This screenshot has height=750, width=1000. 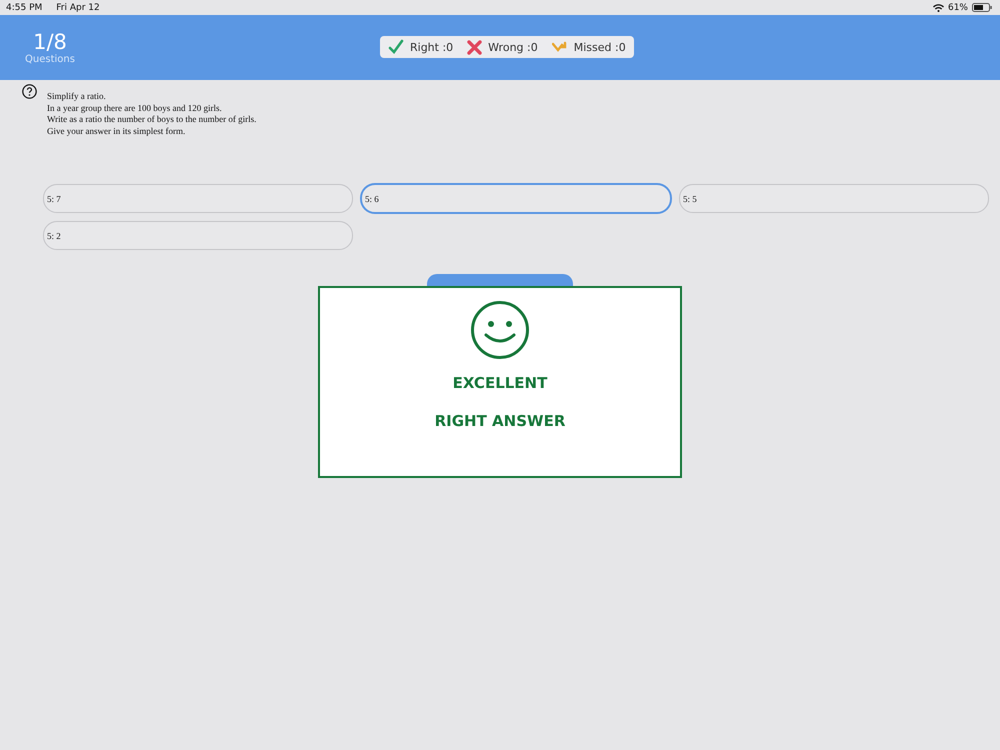 I want to click on result-title: EXCELLENT, so click(x=500, y=383).